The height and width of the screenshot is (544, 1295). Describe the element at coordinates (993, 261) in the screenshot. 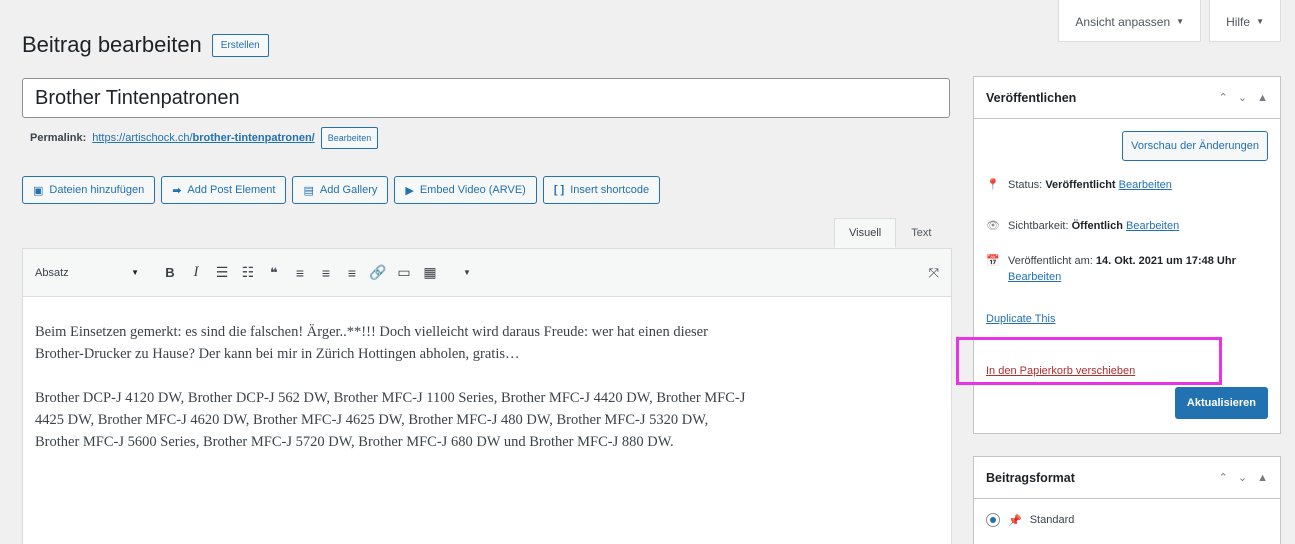

I see `calendar-icon: 📅` at that location.